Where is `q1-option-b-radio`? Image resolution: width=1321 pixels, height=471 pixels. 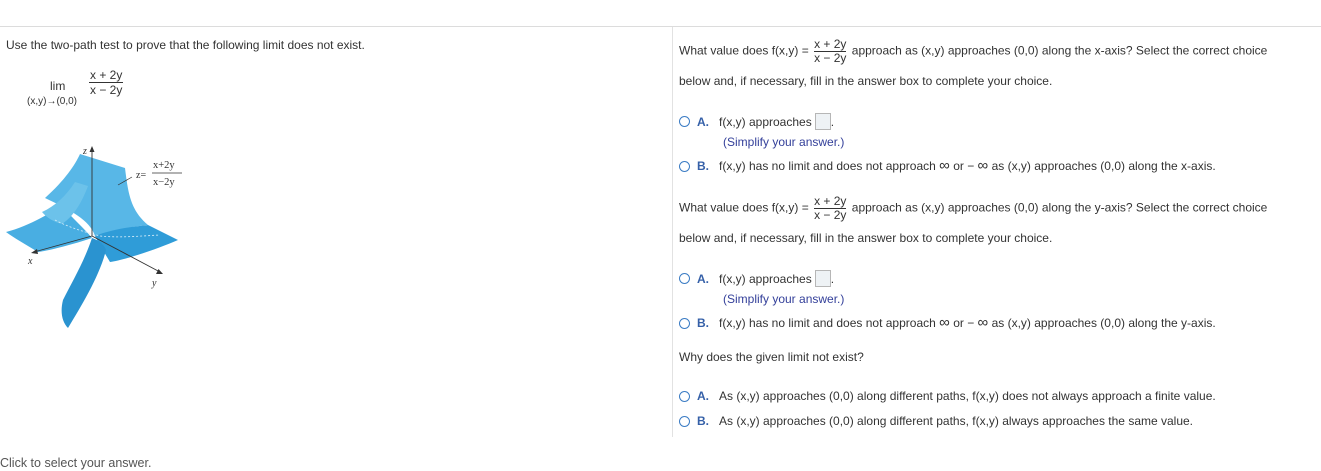
q1-option-b-radio is located at coordinates (684, 166).